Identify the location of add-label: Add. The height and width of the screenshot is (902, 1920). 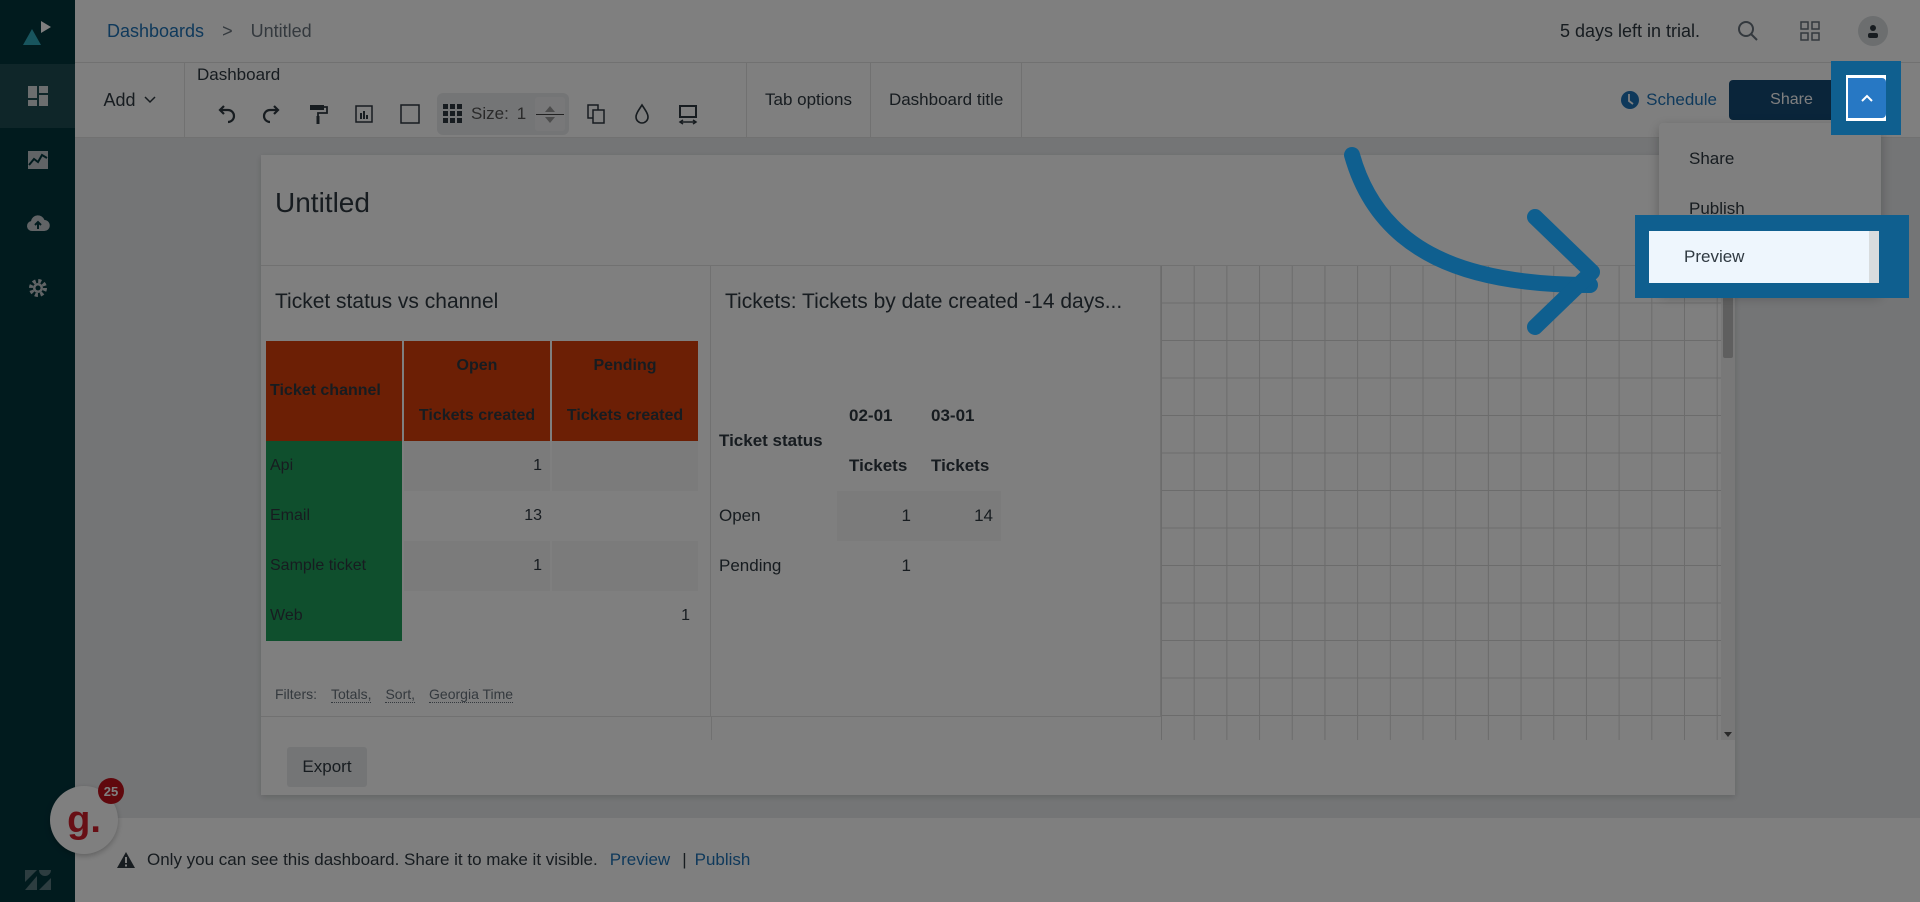
(119, 99).